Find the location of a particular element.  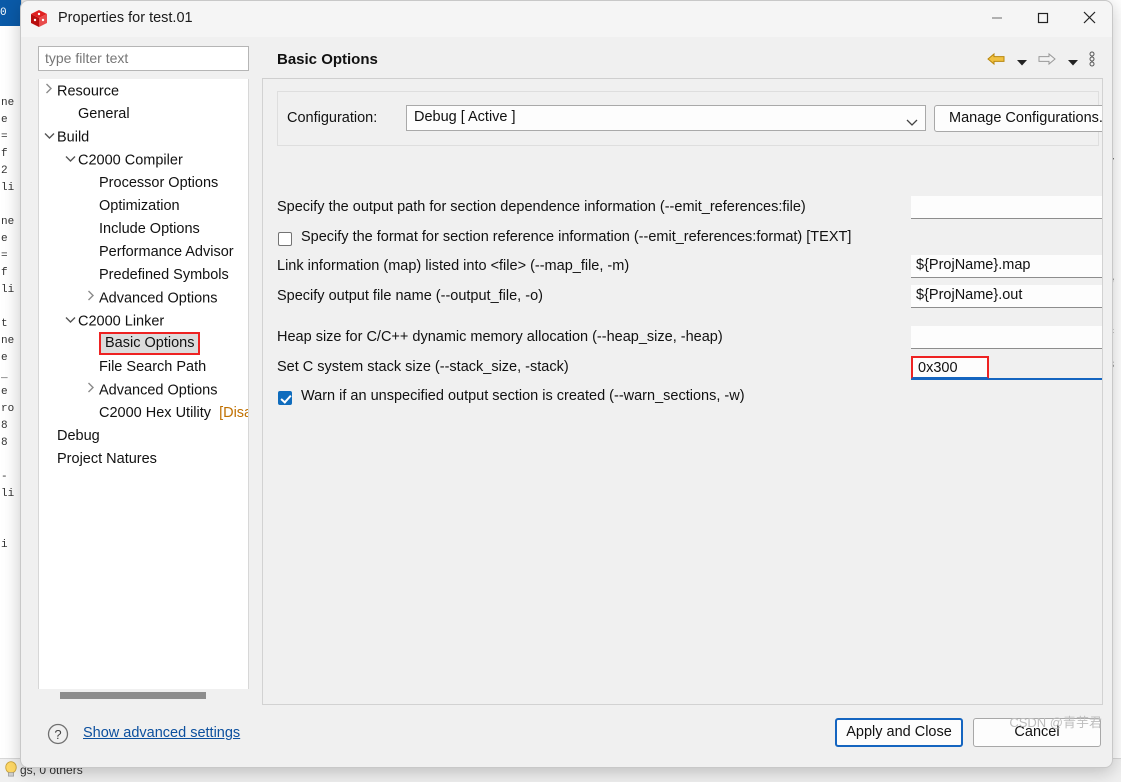

configuration-select: Debug [ Active ] is located at coordinates (666, 118).